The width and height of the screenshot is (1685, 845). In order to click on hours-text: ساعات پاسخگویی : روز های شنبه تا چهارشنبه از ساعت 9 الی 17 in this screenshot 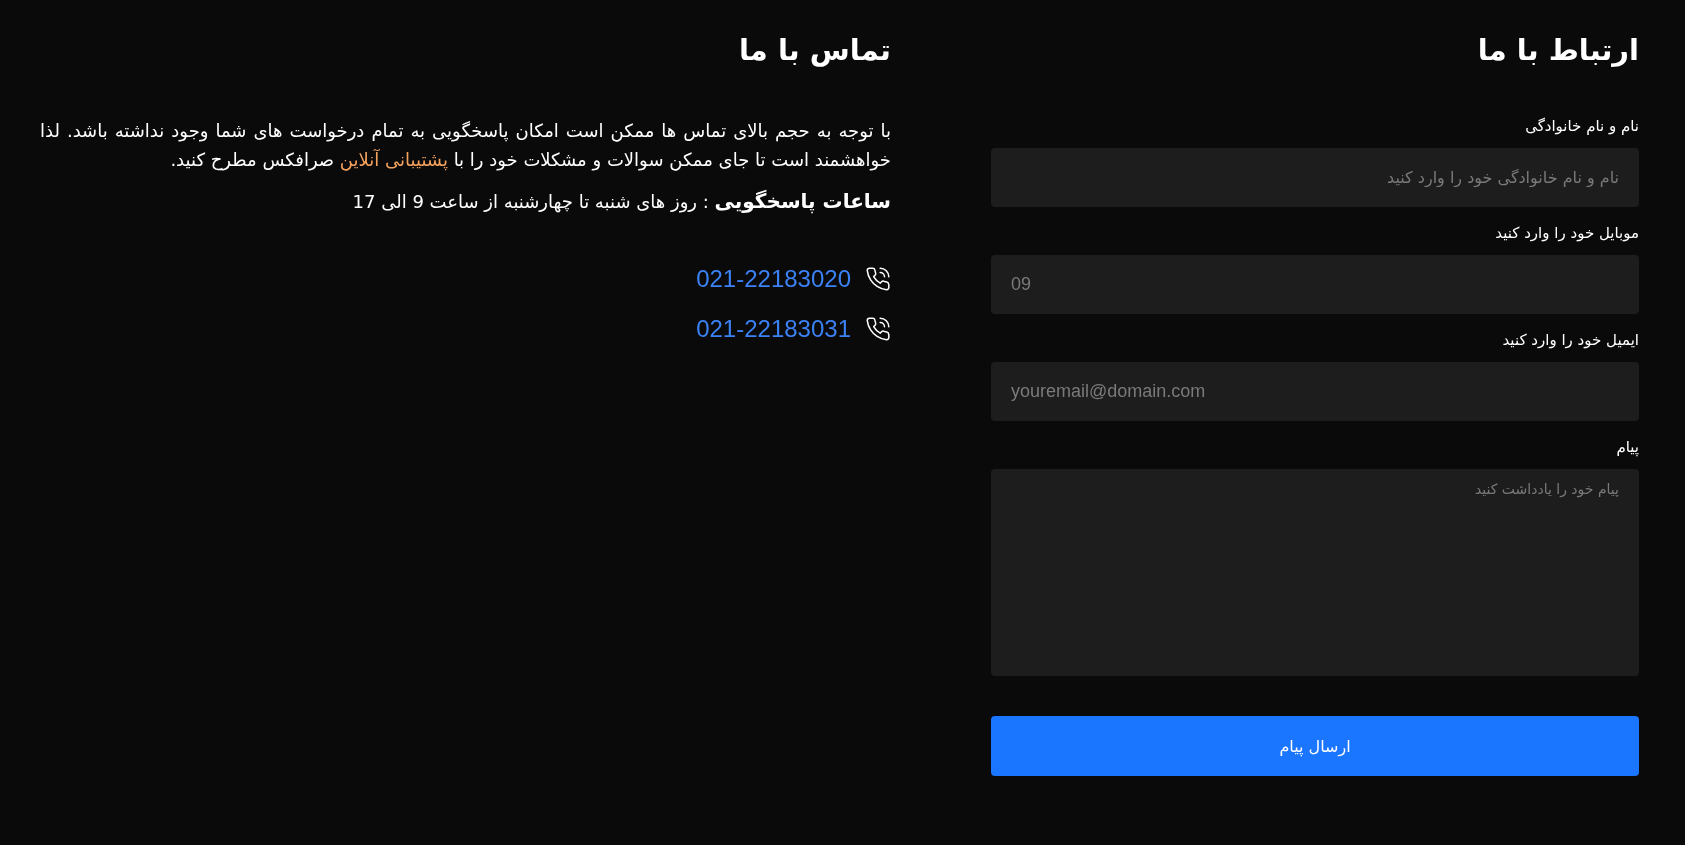, I will do `click(621, 202)`.